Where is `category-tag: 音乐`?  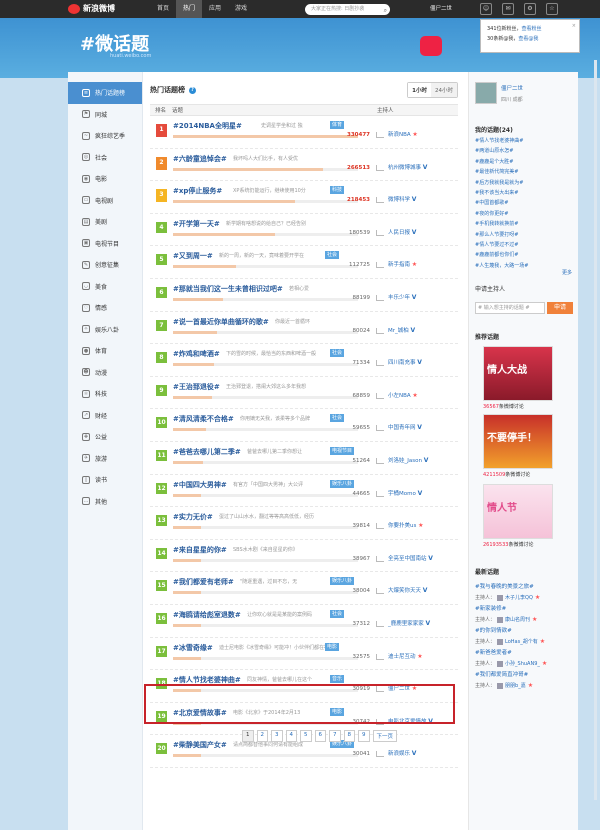
category-tag: 音乐 is located at coordinates (337, 679).